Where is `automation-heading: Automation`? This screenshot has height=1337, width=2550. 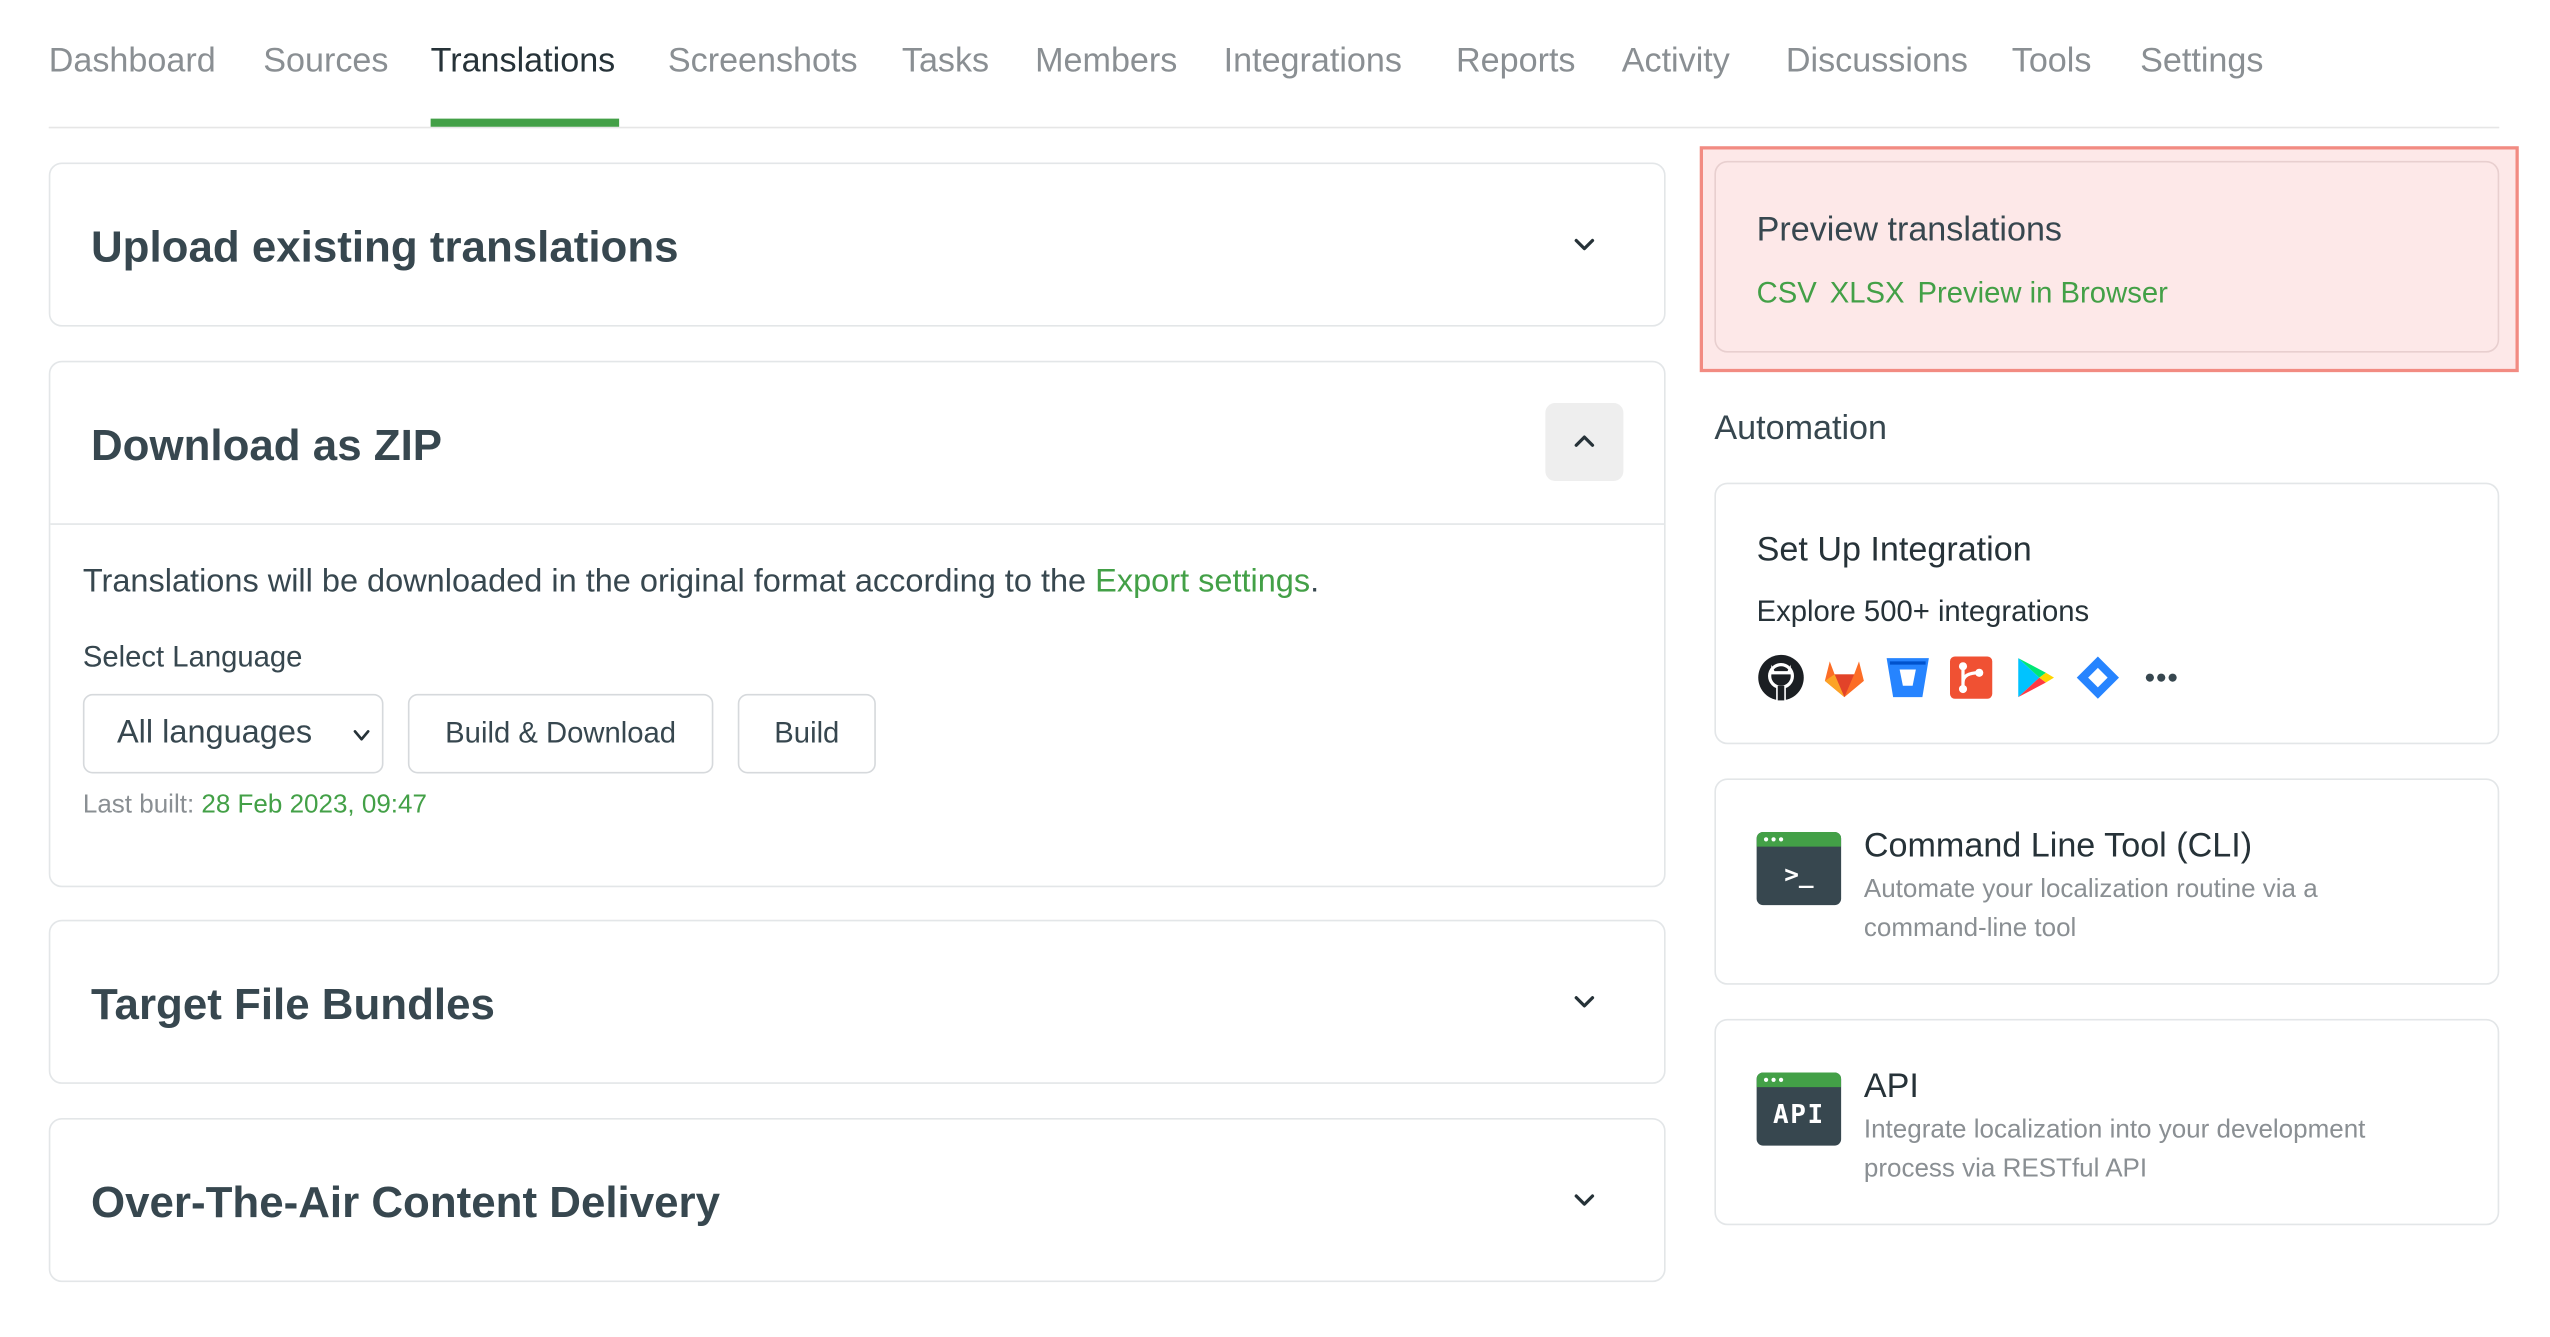
automation-heading: Automation is located at coordinates (1801, 428).